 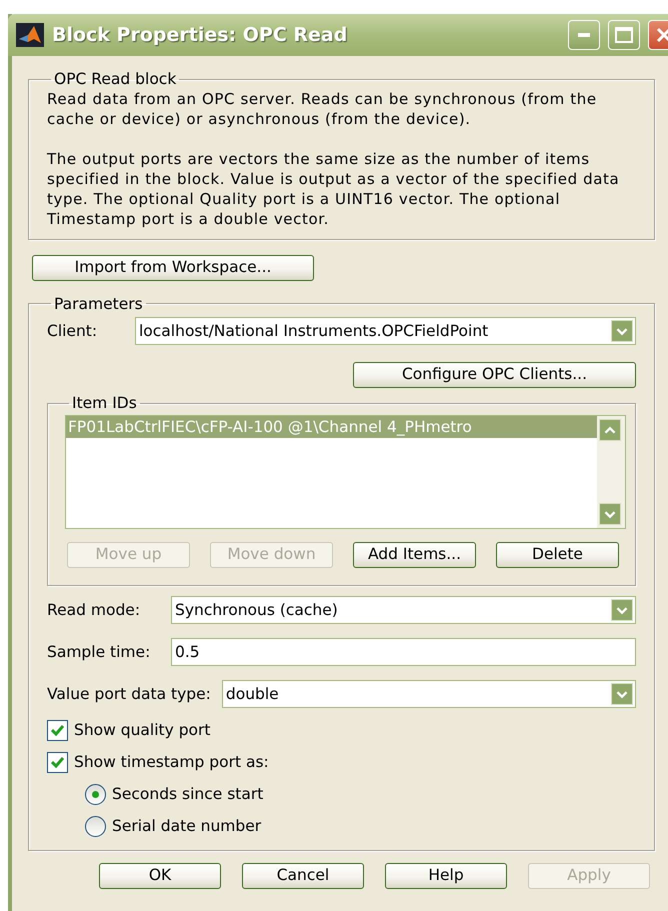 I want to click on option-label: Serial date number, so click(x=187, y=826).